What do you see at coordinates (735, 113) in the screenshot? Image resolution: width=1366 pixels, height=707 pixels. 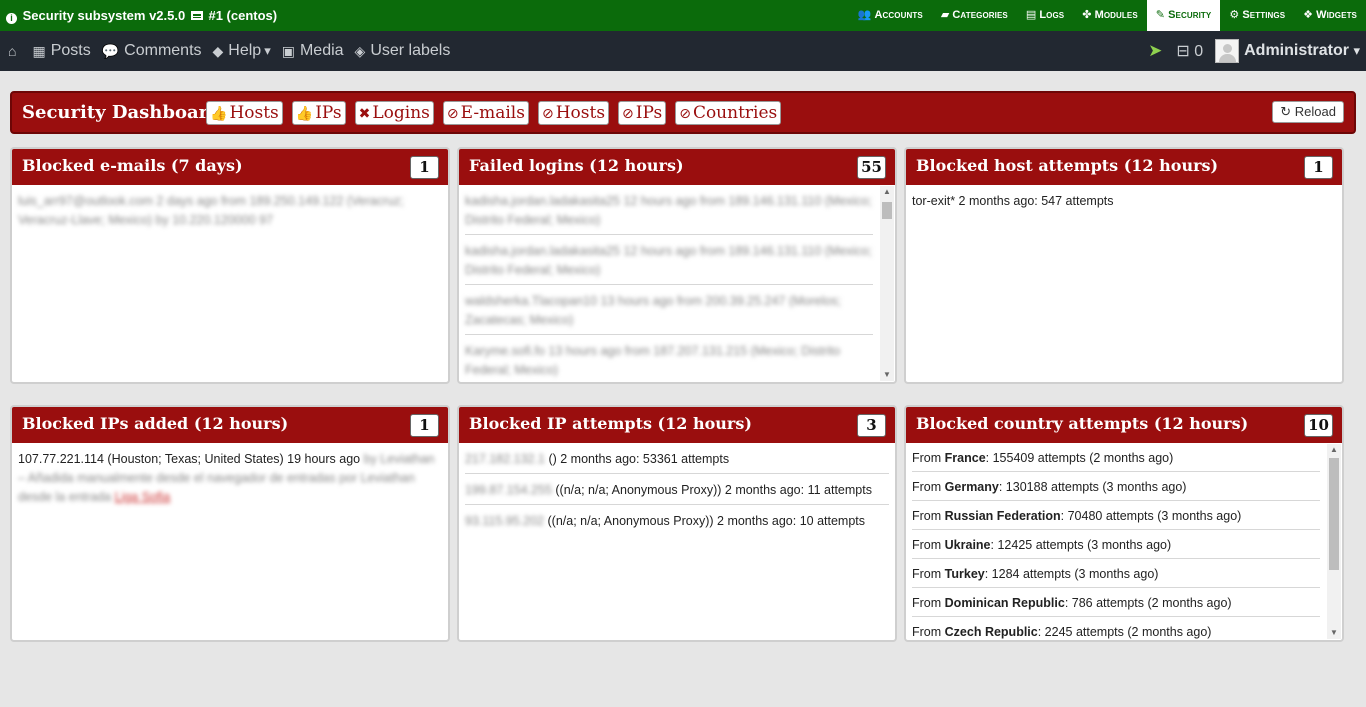 I see `chip-label: Countries` at bounding box center [735, 113].